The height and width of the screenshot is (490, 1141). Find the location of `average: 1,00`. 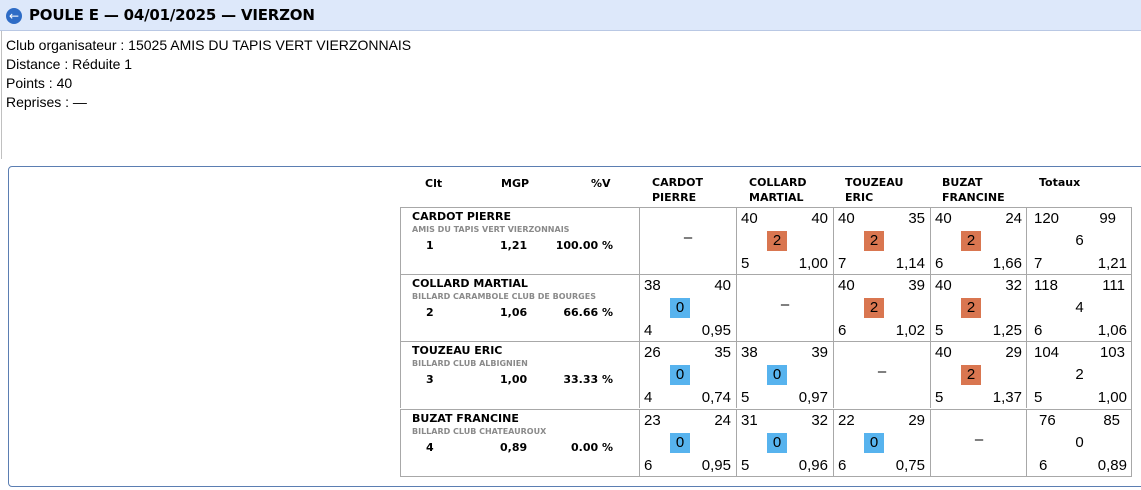

average: 1,00 is located at coordinates (813, 263).